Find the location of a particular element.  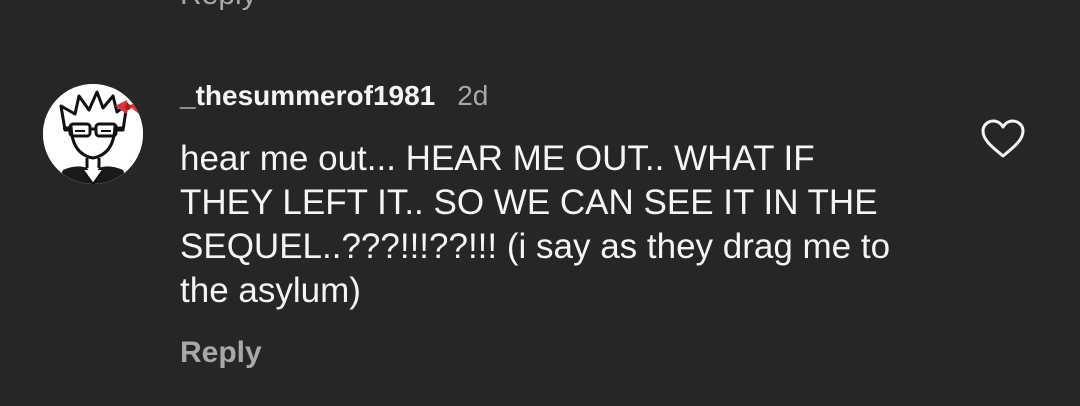

comment-meta: _thesummerof1981 2d is located at coordinates (570, 98).